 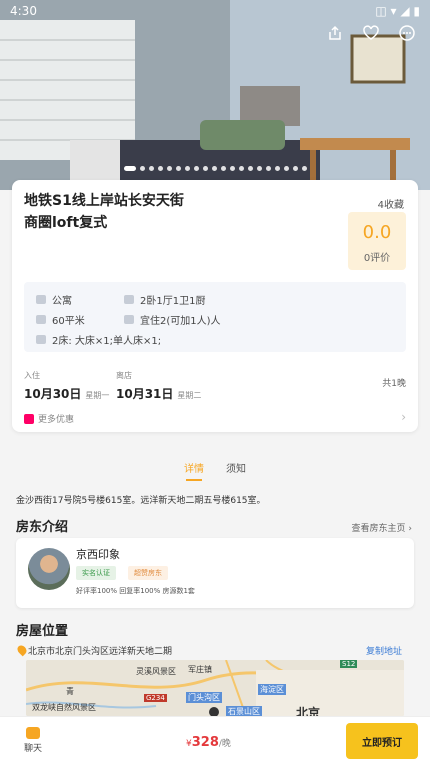 I want to click on chat-button: 聊天, so click(x=33, y=740).